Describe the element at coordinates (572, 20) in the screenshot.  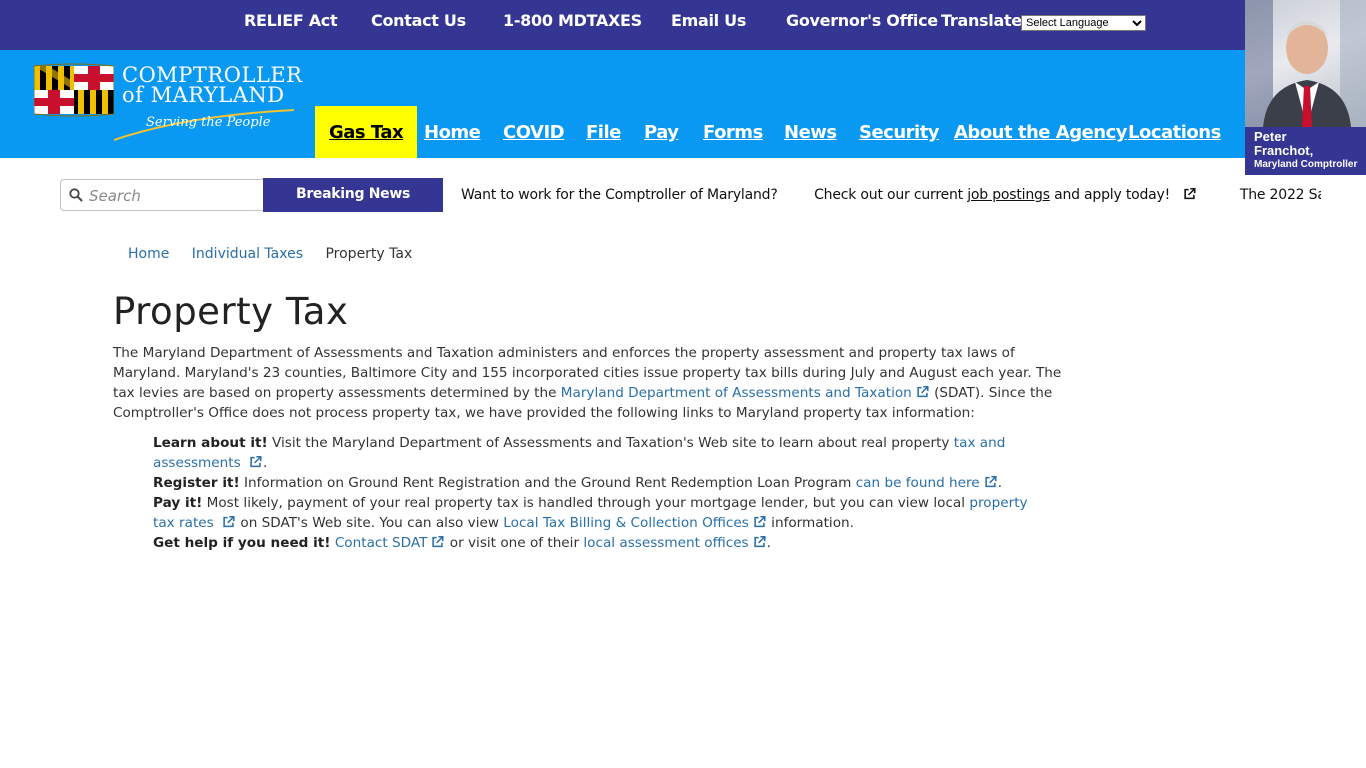
I see `phone-link: 1-800 MDTAXES` at that location.